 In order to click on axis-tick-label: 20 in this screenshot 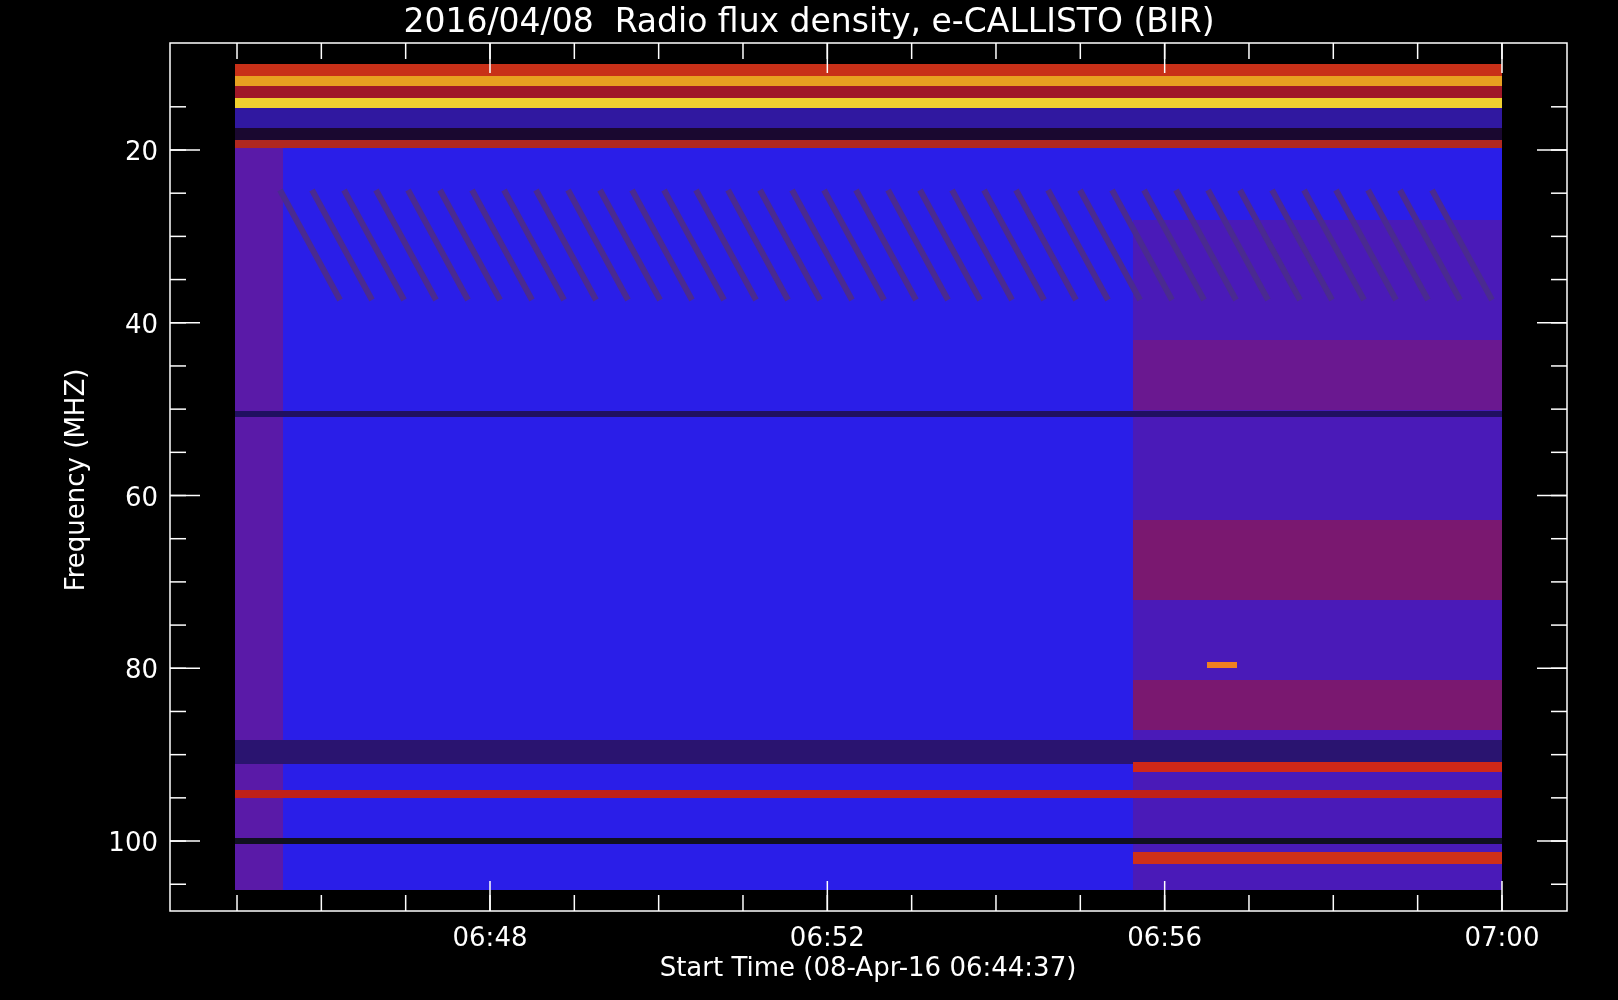, I will do `click(141, 151)`.